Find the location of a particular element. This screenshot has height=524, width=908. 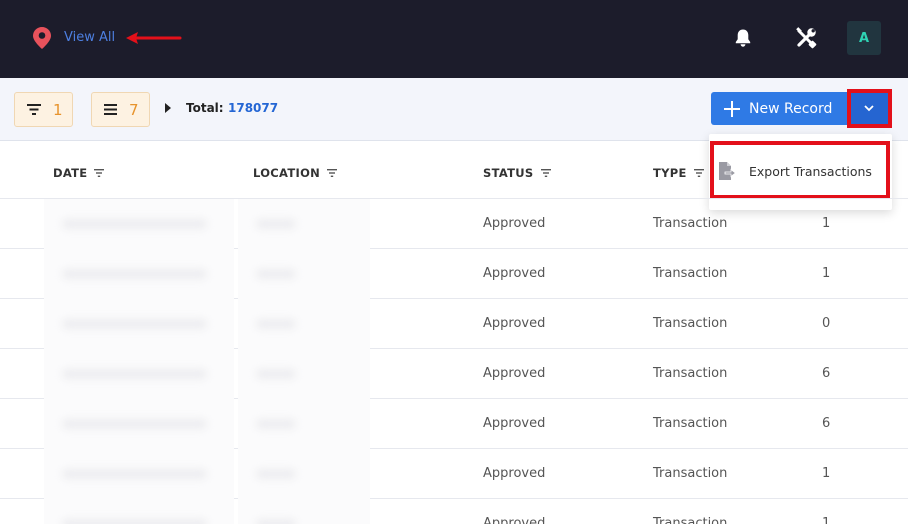

top-navigation-bar: View All A is located at coordinates (454, 39).